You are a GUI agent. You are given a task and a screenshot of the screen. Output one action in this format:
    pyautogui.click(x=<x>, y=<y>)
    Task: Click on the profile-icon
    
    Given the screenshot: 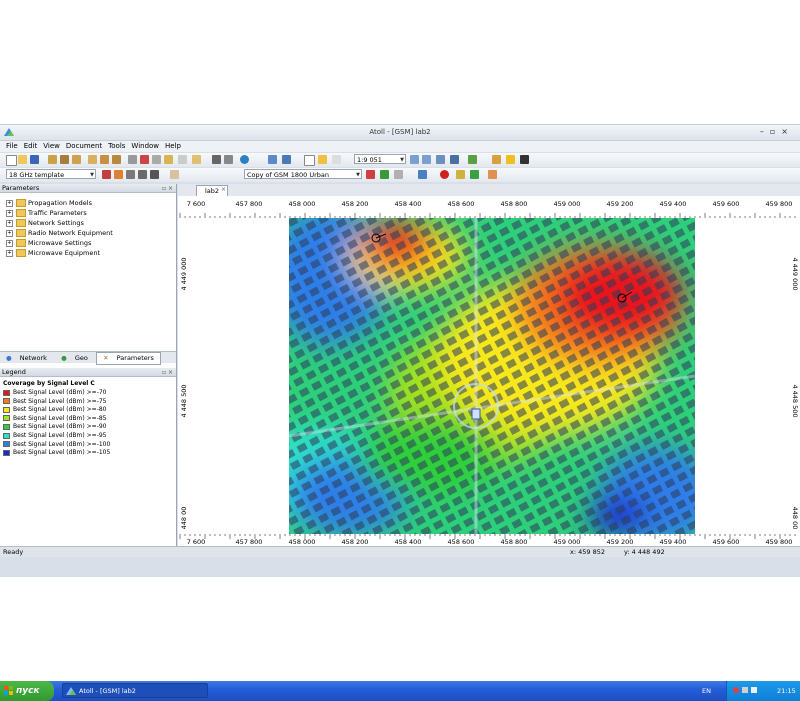 What is the action you would take?
    pyautogui.click(x=398, y=174)
    